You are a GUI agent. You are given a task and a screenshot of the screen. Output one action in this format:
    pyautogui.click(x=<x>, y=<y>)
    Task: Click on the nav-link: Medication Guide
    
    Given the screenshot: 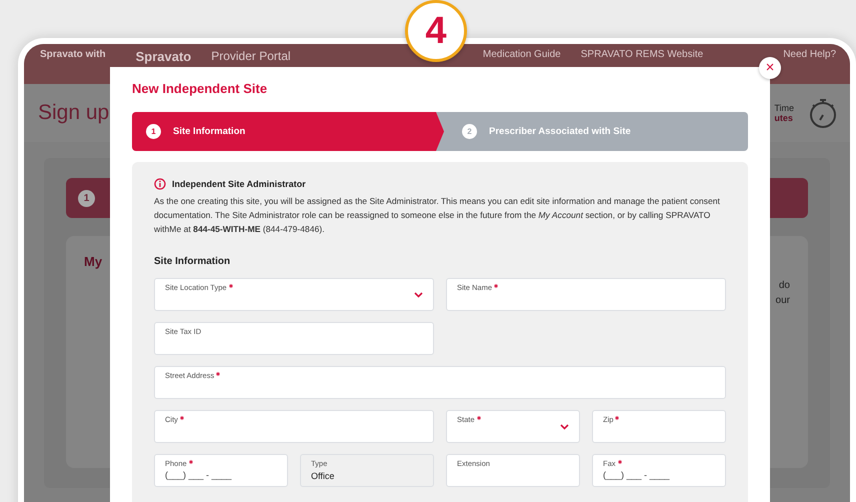 What is the action you would take?
    pyautogui.click(x=521, y=54)
    